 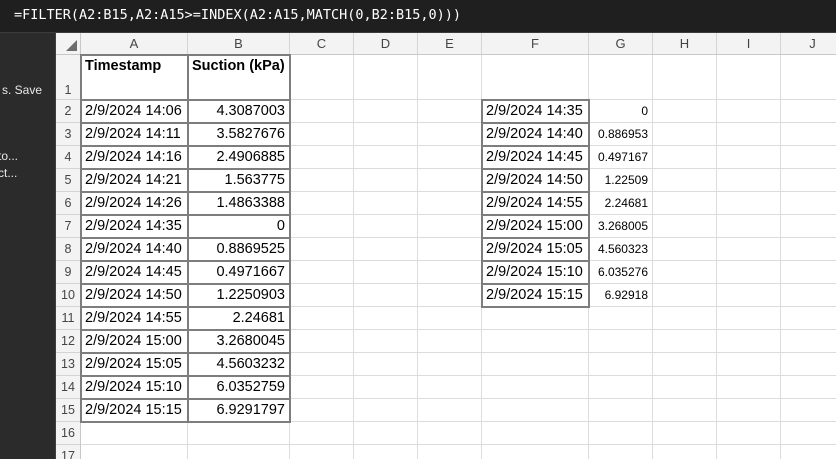 I want to click on cell-a6: 2/9/2024 14:26, so click(x=134, y=203).